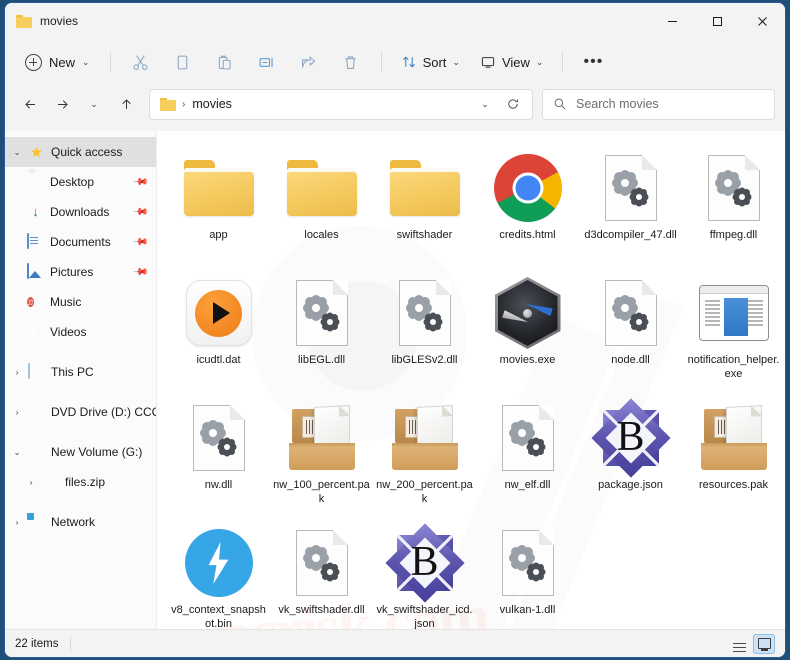  Describe the element at coordinates (267, 62) in the screenshot. I see `rename-button` at that location.